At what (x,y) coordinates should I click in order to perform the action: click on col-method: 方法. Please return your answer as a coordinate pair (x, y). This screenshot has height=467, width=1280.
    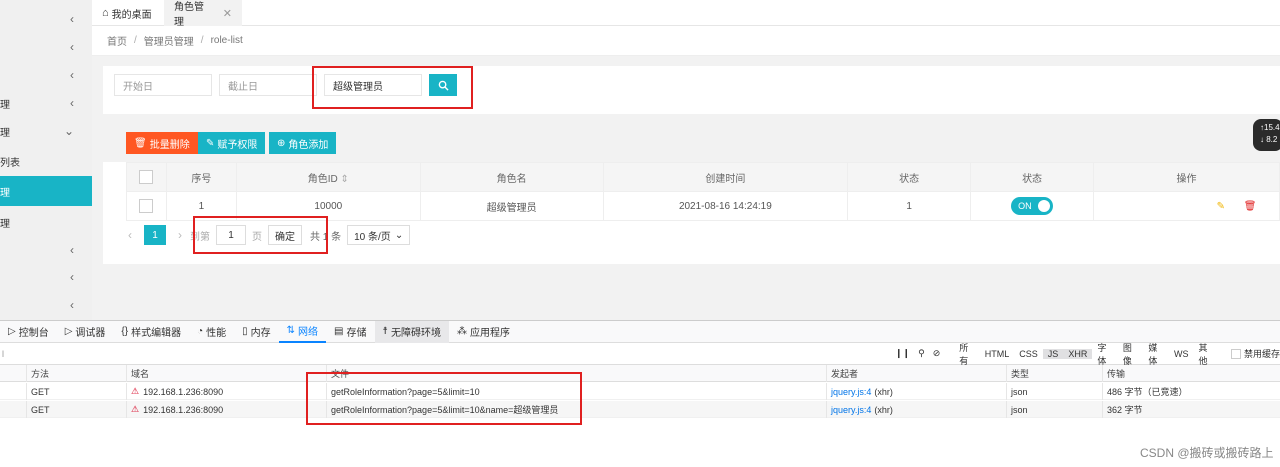
    Looking at the image, I should click on (76, 373).